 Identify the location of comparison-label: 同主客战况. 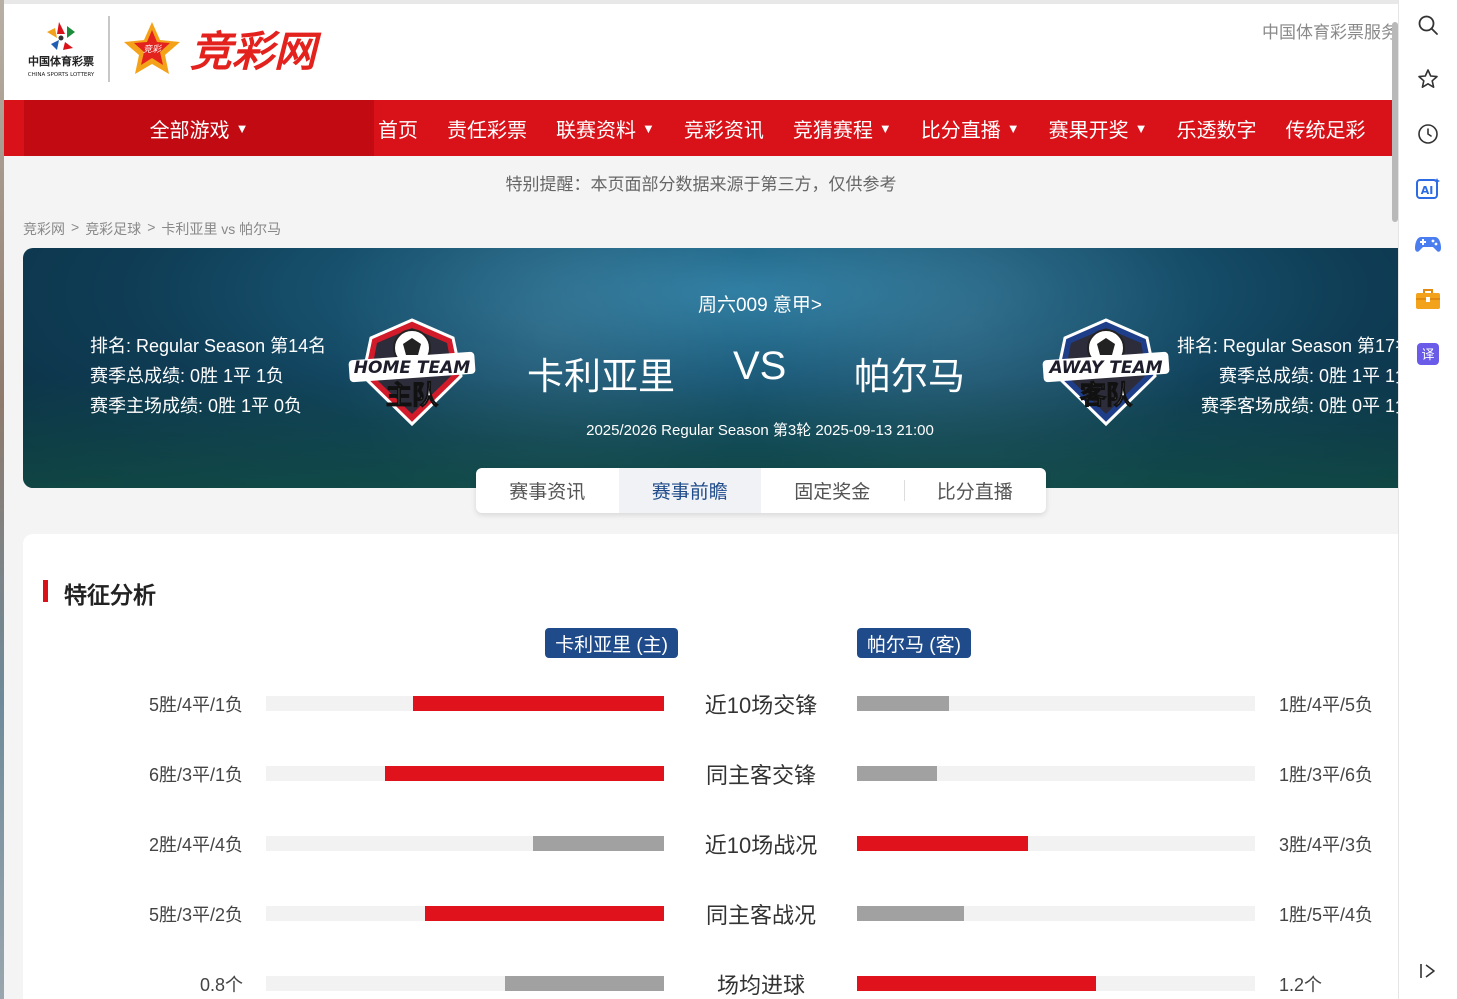
(760, 915).